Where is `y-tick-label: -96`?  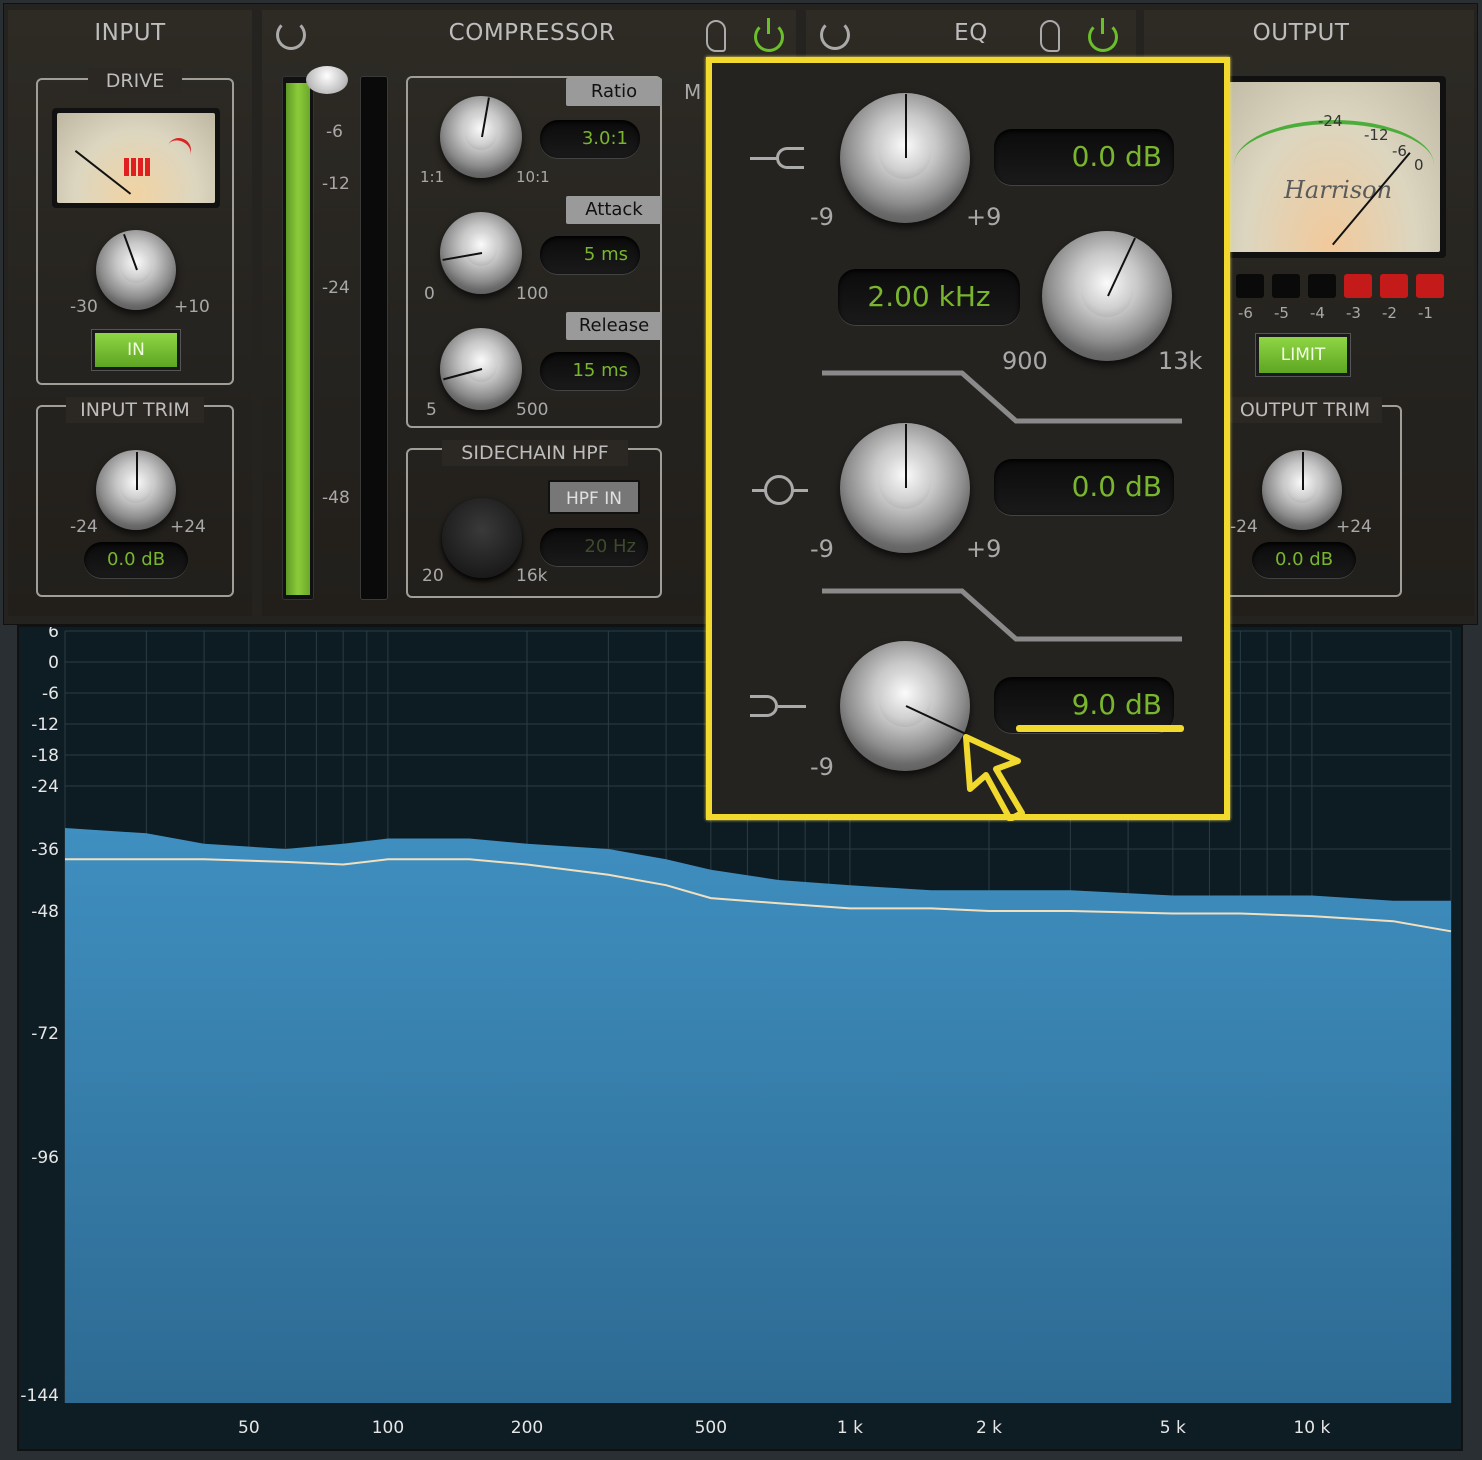 y-tick-label: -96 is located at coordinates (45, 1158).